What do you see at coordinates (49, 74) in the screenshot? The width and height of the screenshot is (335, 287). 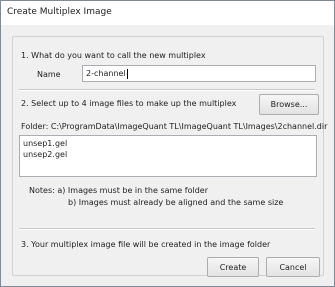 I see `name-label: Name` at bounding box center [49, 74].